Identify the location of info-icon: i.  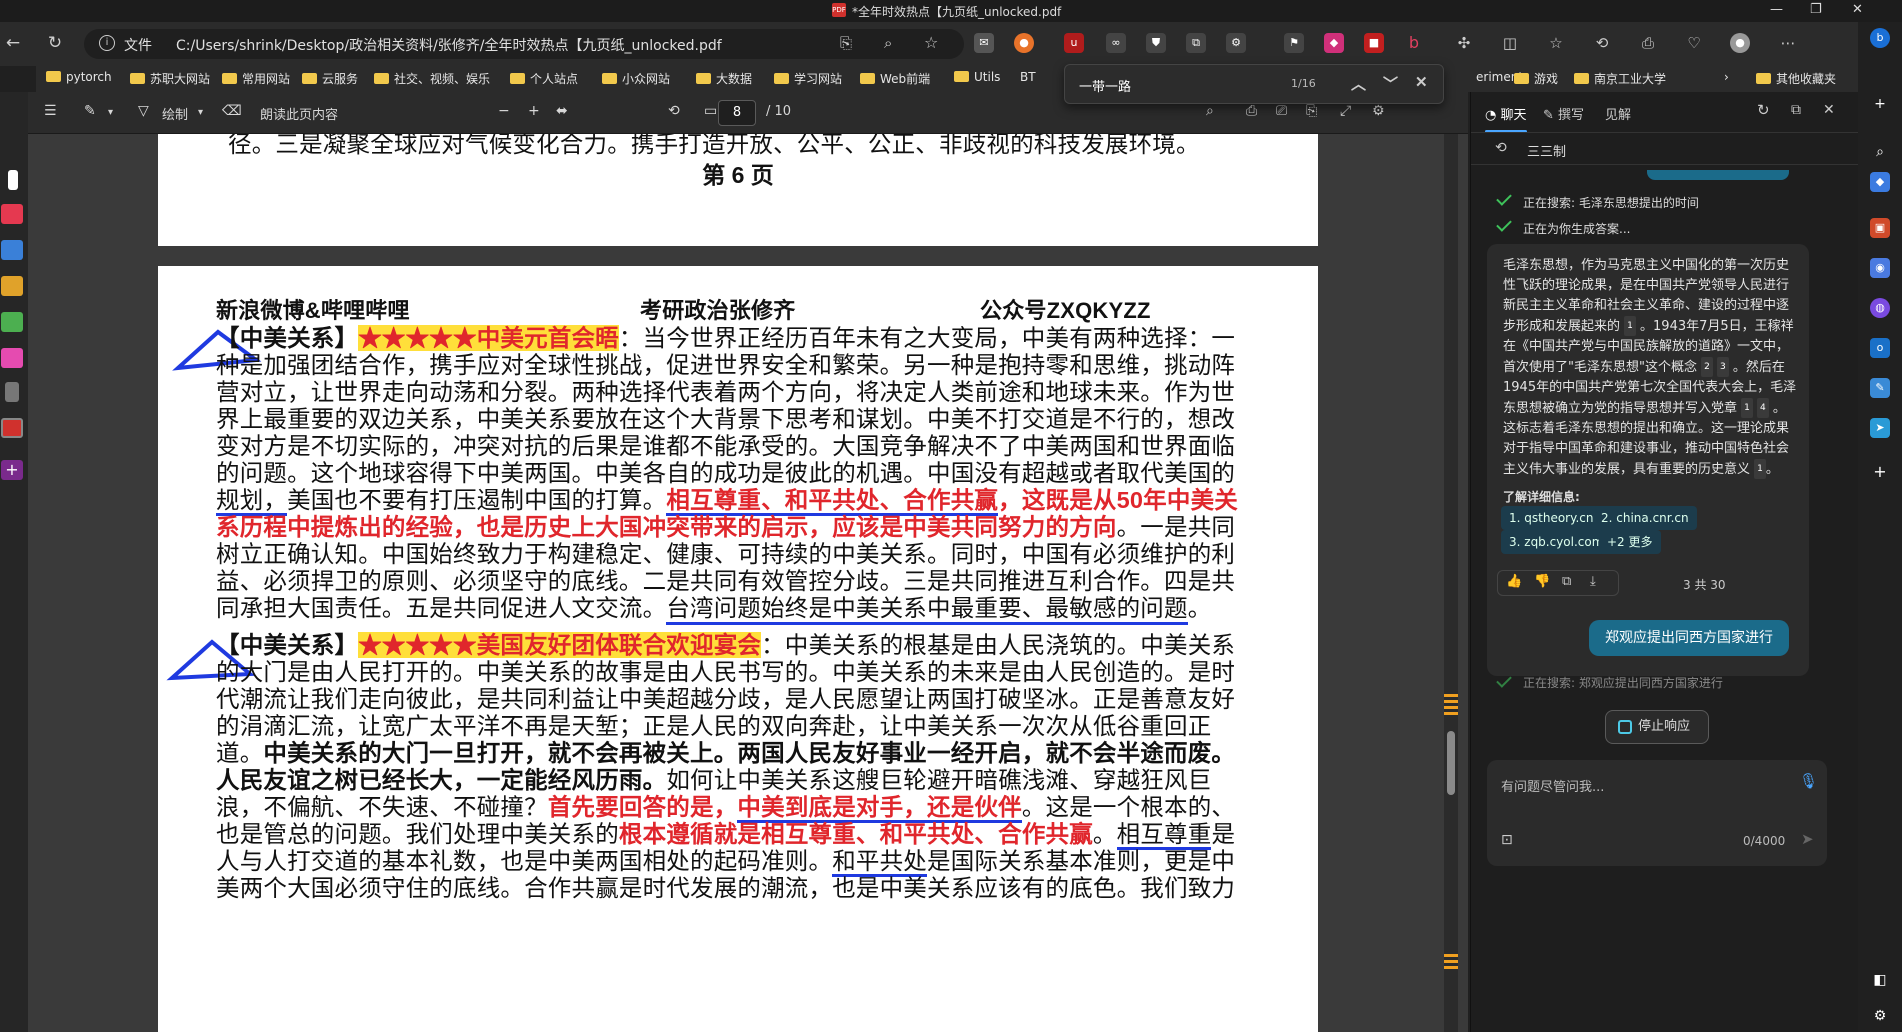
(107, 43).